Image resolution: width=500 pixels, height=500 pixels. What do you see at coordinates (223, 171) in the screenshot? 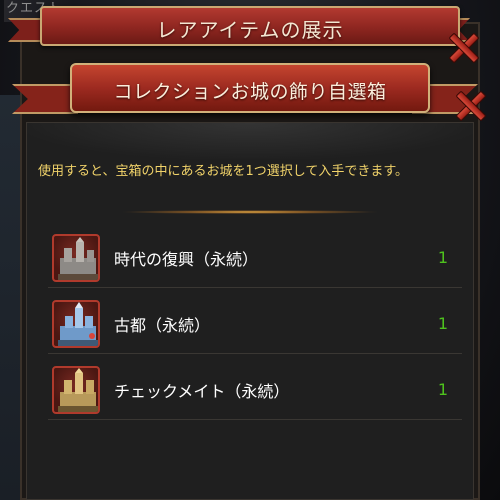
I see `description-text: 使用すると、宝箱の中にあるお城を1つ選択して入手できます。` at bounding box center [223, 171].